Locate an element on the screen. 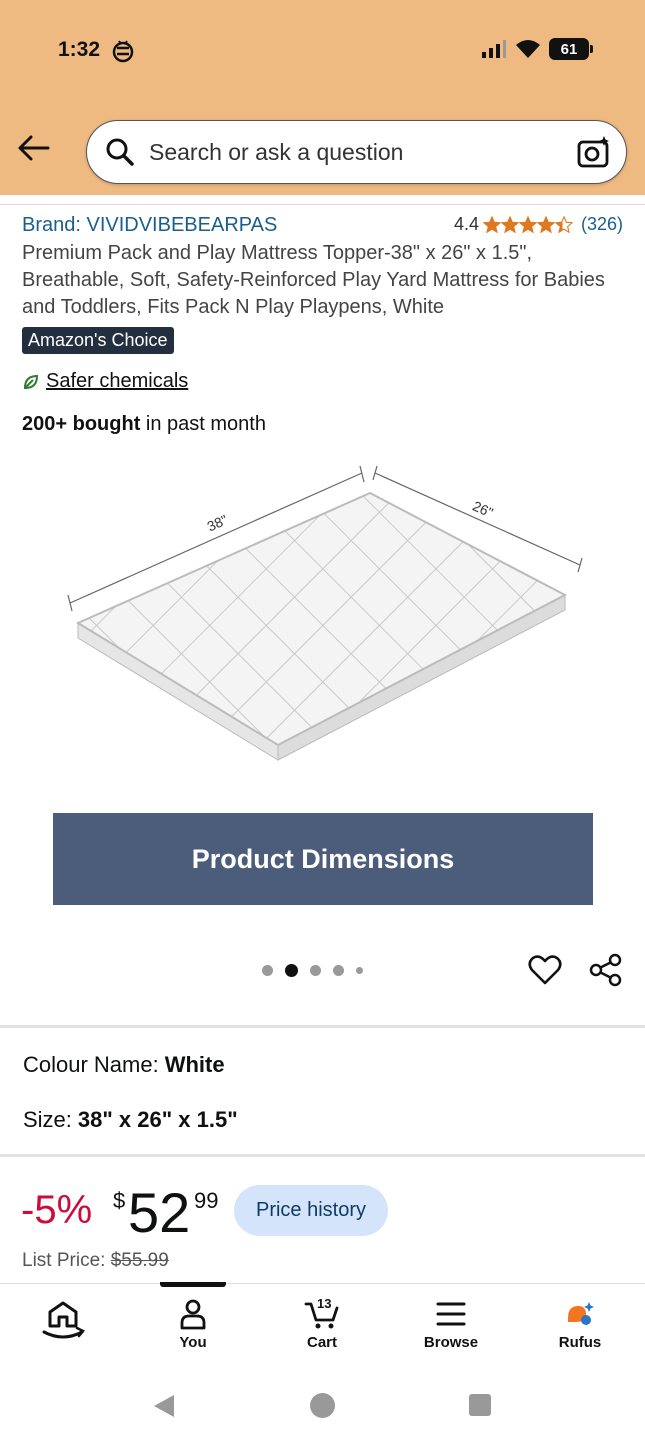 The image size is (645, 1440). rating-count: (326) is located at coordinates (602, 224).